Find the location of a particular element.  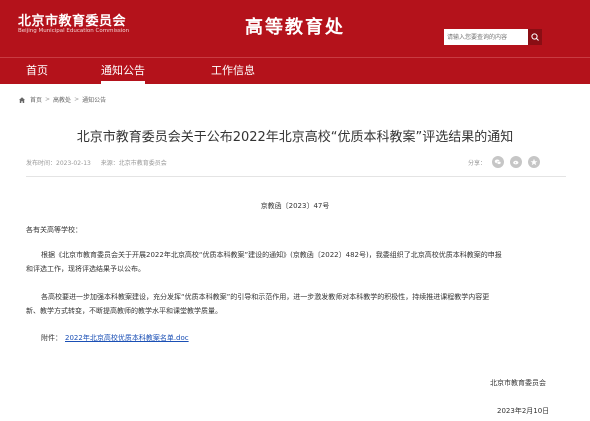

wechat-icon is located at coordinates (498, 162).